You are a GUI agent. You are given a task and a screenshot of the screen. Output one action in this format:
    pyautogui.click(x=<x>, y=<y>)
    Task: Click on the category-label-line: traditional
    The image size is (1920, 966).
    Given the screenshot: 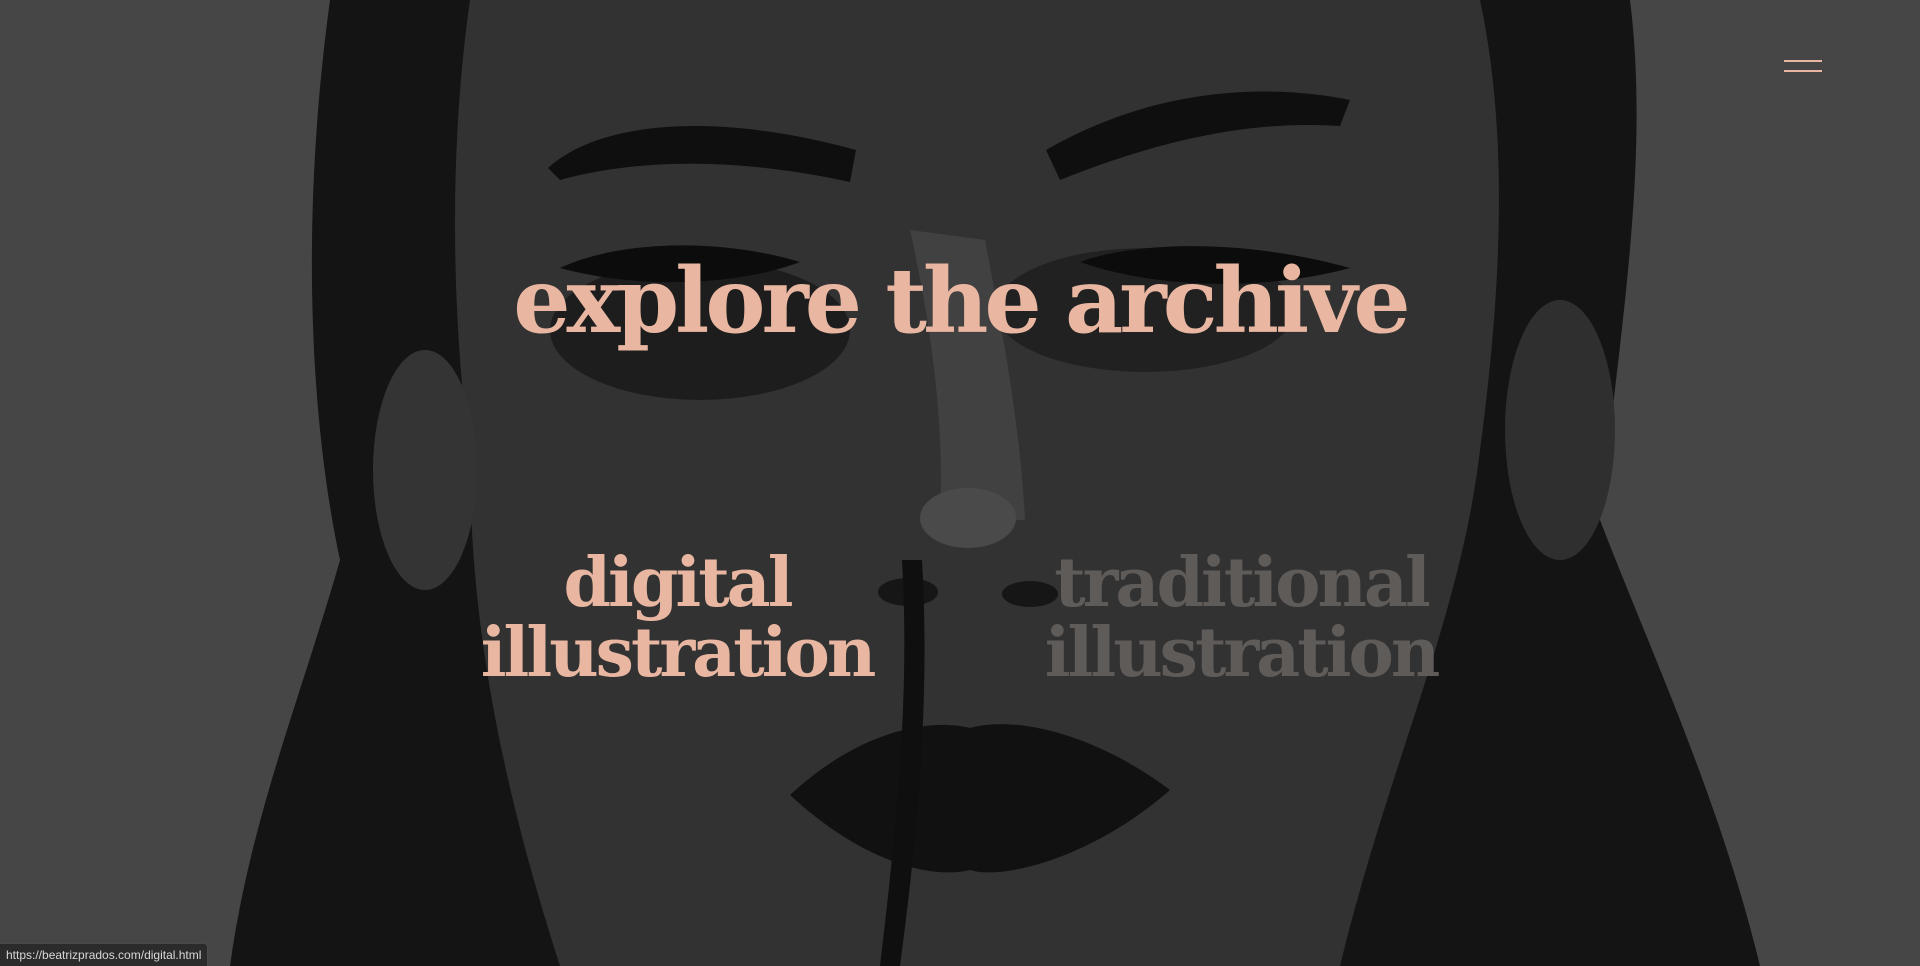 What is the action you would take?
    pyautogui.click(x=1242, y=583)
    